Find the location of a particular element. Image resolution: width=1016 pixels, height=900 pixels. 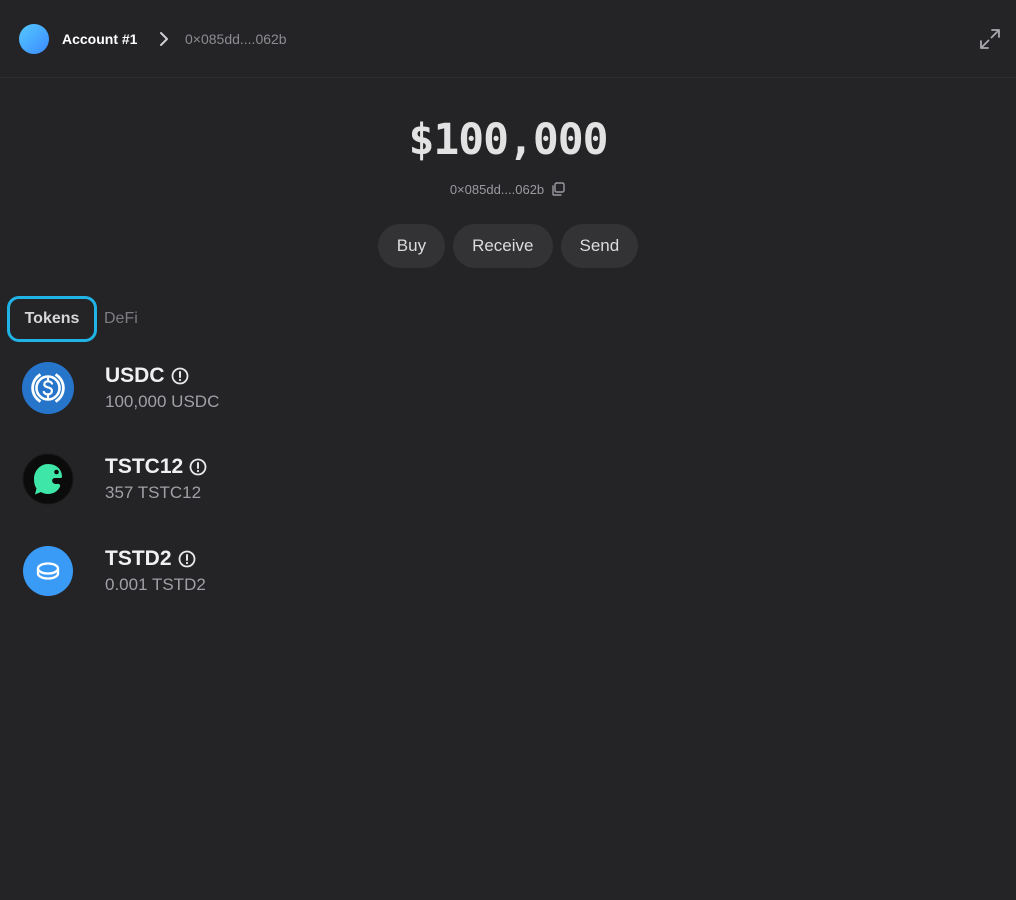

token-row-usdc: USDC 100,000 USDC is located at coordinates (222, 388).